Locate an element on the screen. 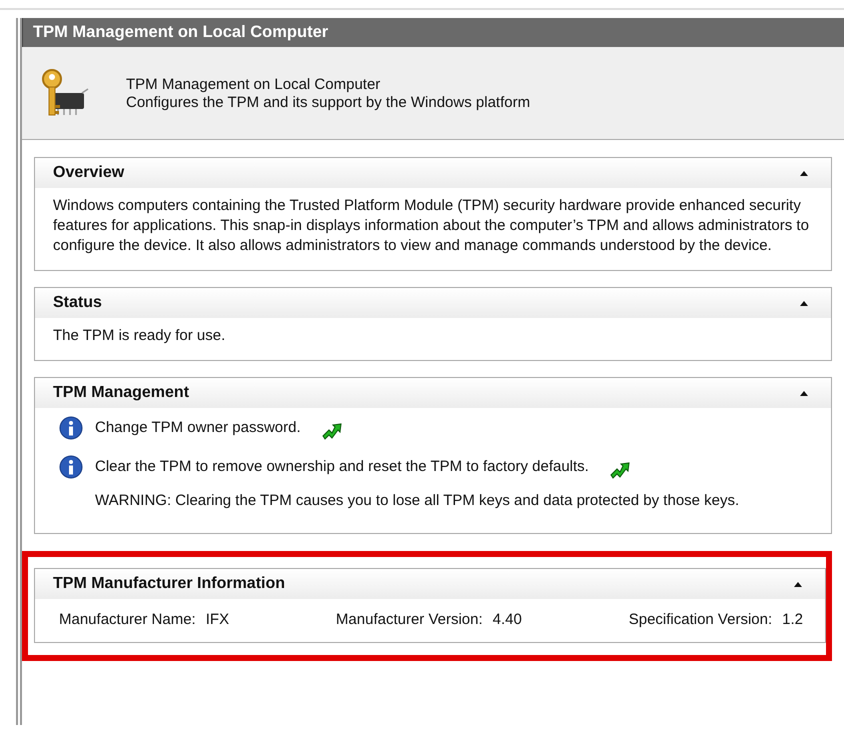  section-title: TPM Management is located at coordinates (121, 393).